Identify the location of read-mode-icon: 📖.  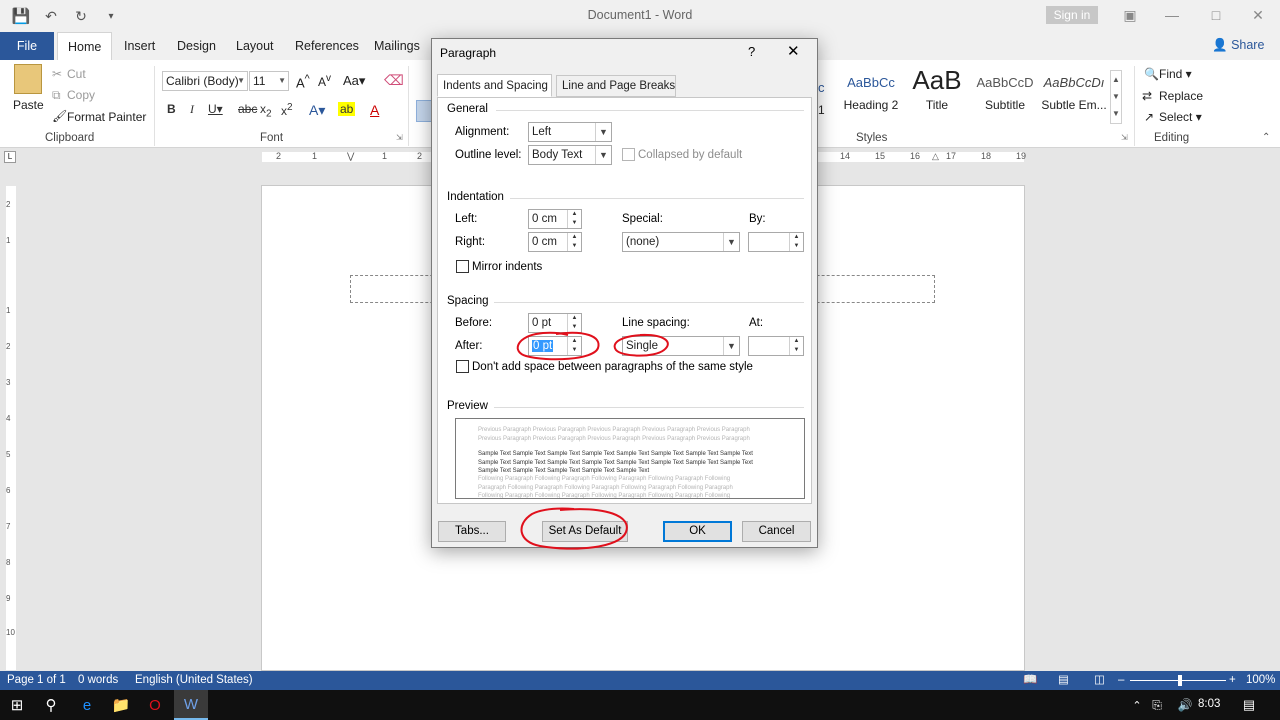
(1030, 680).